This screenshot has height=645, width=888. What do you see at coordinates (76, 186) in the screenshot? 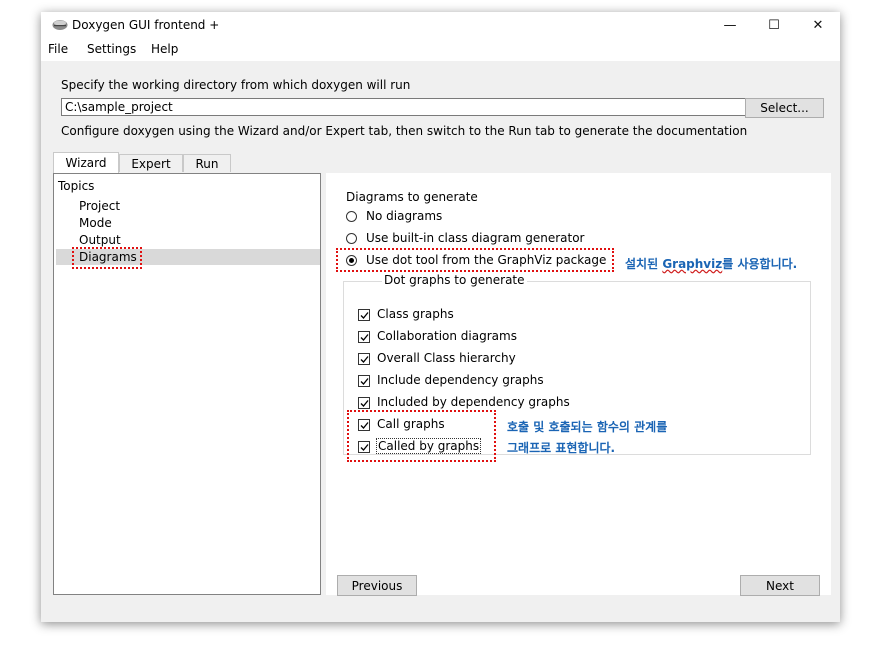
I see `topics-header: Topics` at bounding box center [76, 186].